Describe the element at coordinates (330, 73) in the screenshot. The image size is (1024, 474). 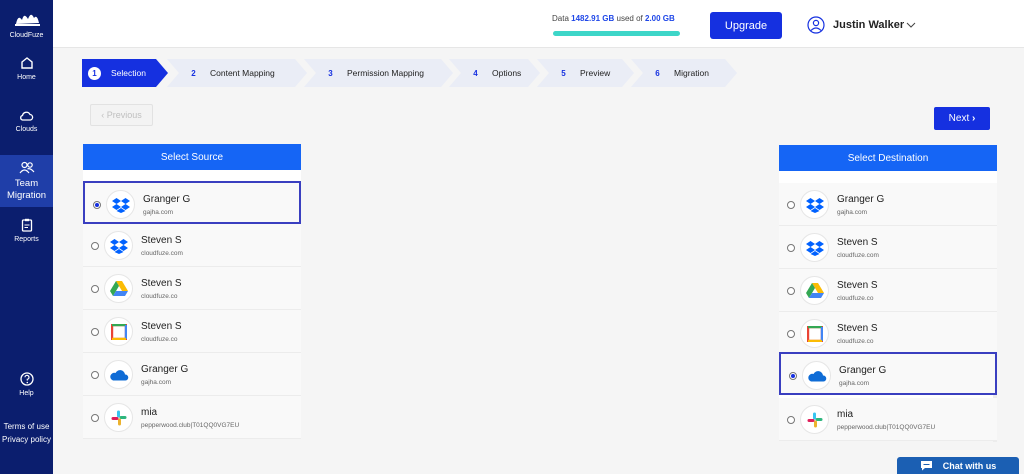
I see `step-number: 3` at that location.